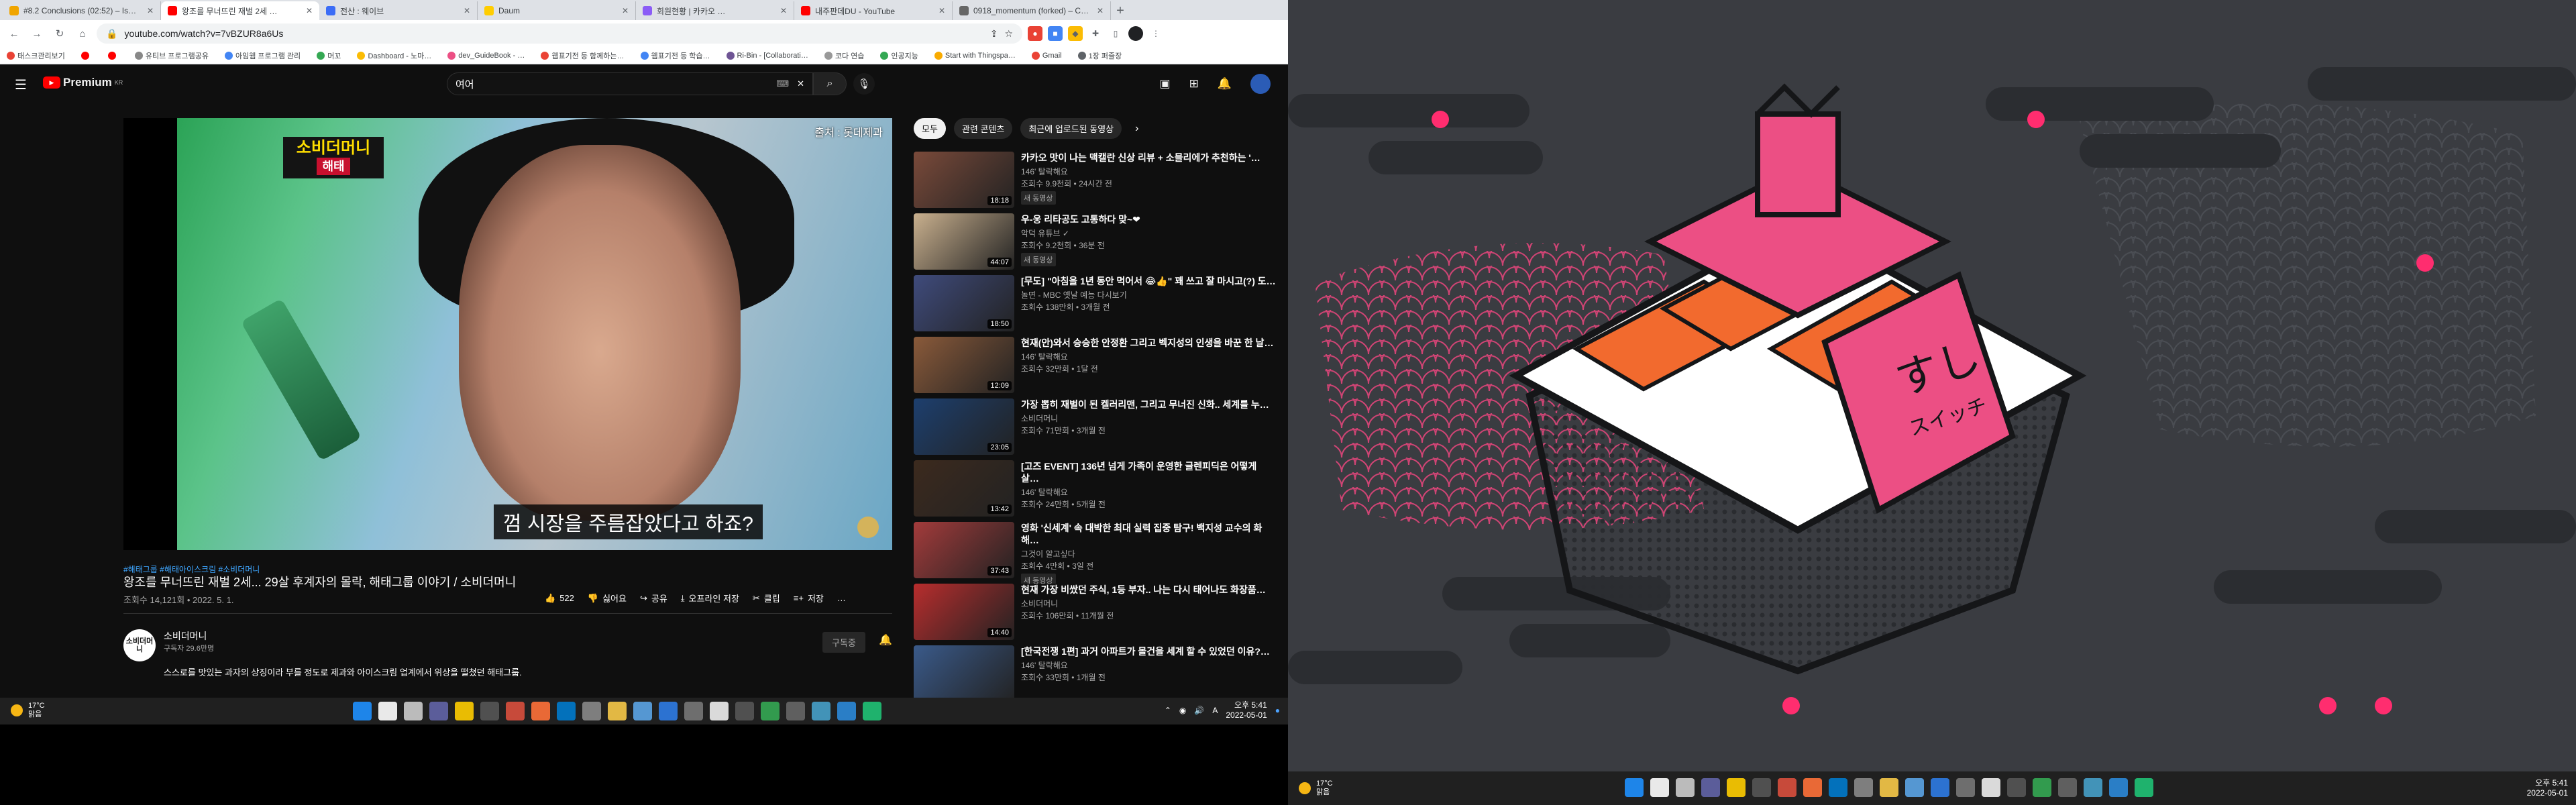 The image size is (2576, 805). I want to click on browser-tab: 내주판데DU - YouTube ✕, so click(873, 10).